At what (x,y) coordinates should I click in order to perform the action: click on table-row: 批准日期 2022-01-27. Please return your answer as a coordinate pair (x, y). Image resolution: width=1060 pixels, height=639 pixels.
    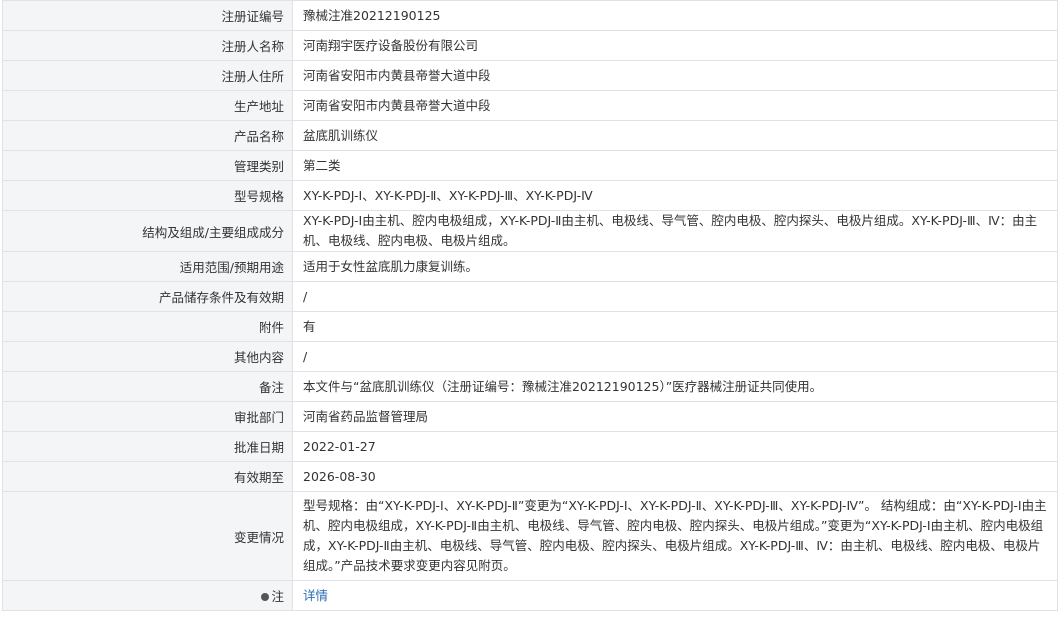
    Looking at the image, I should click on (530, 446).